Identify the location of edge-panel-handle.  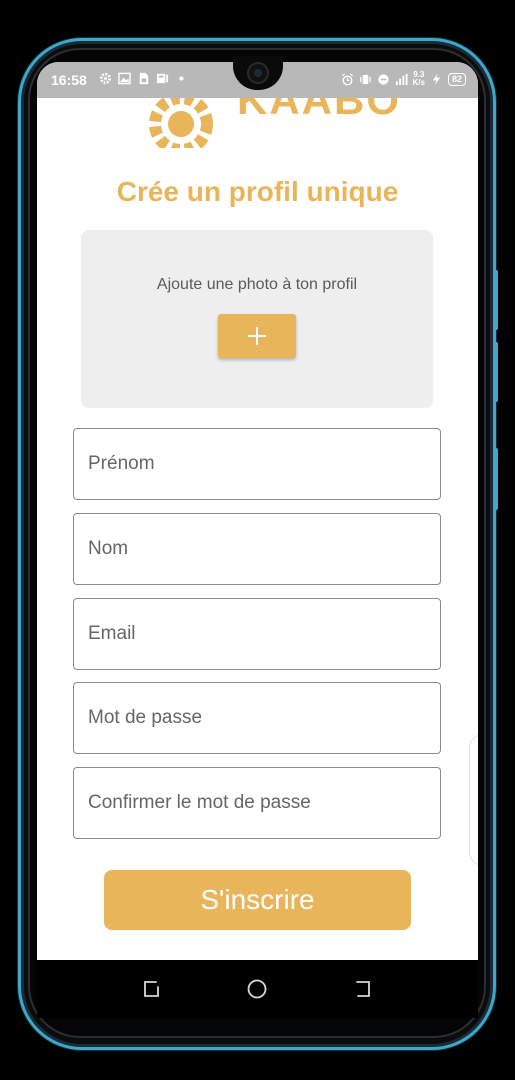
(473, 800).